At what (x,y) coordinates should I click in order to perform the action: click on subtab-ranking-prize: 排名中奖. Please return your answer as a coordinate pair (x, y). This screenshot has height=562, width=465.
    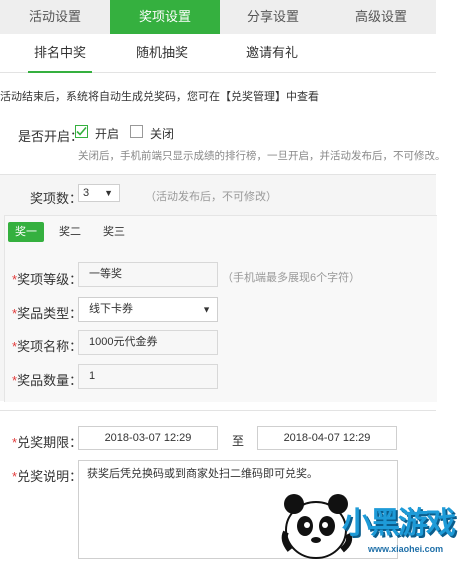
    Looking at the image, I should click on (60, 53).